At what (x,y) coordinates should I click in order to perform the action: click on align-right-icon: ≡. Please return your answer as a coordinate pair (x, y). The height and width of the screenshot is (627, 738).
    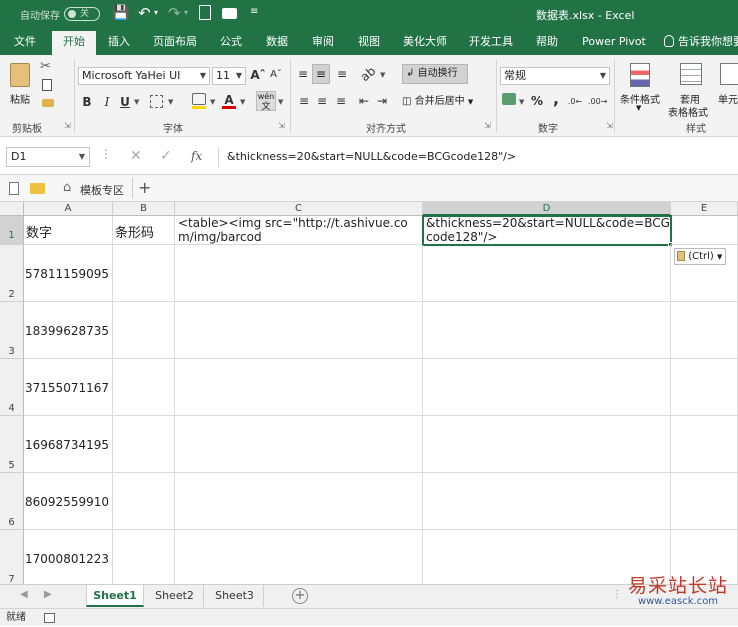
    Looking at the image, I should click on (341, 101).